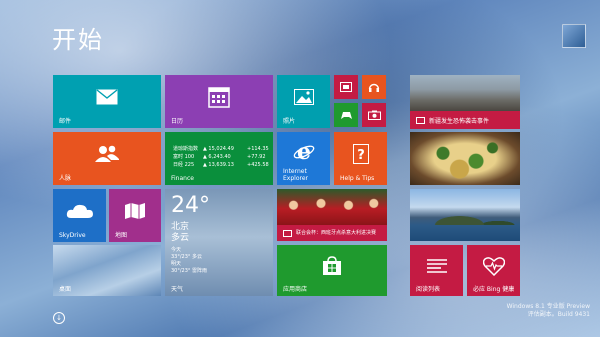 This screenshot has height=337, width=600. What do you see at coordinates (78, 40) in the screenshot?
I see `start-title: 开始` at bounding box center [78, 40].